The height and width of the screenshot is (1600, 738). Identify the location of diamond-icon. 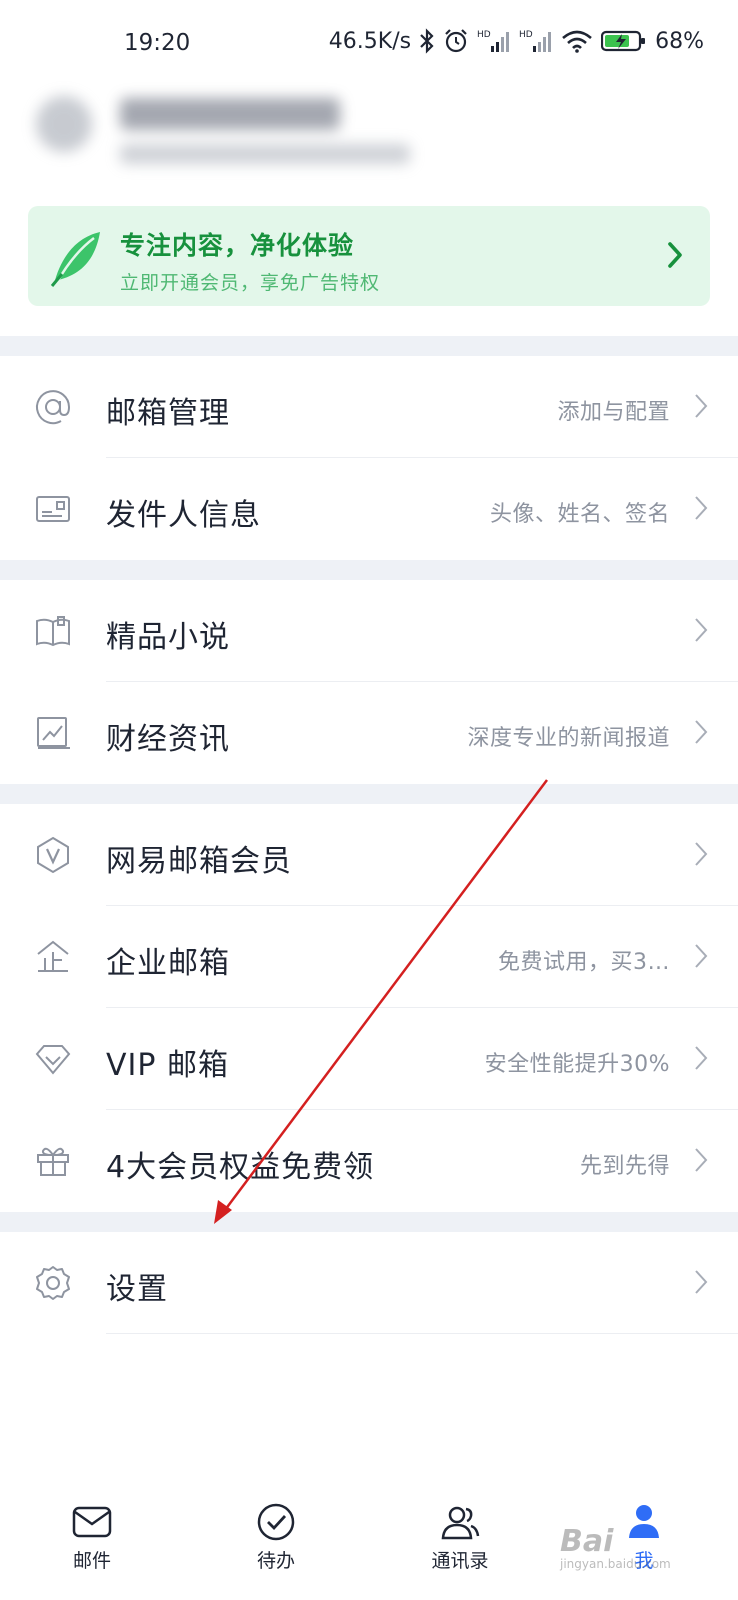
(53, 1059).